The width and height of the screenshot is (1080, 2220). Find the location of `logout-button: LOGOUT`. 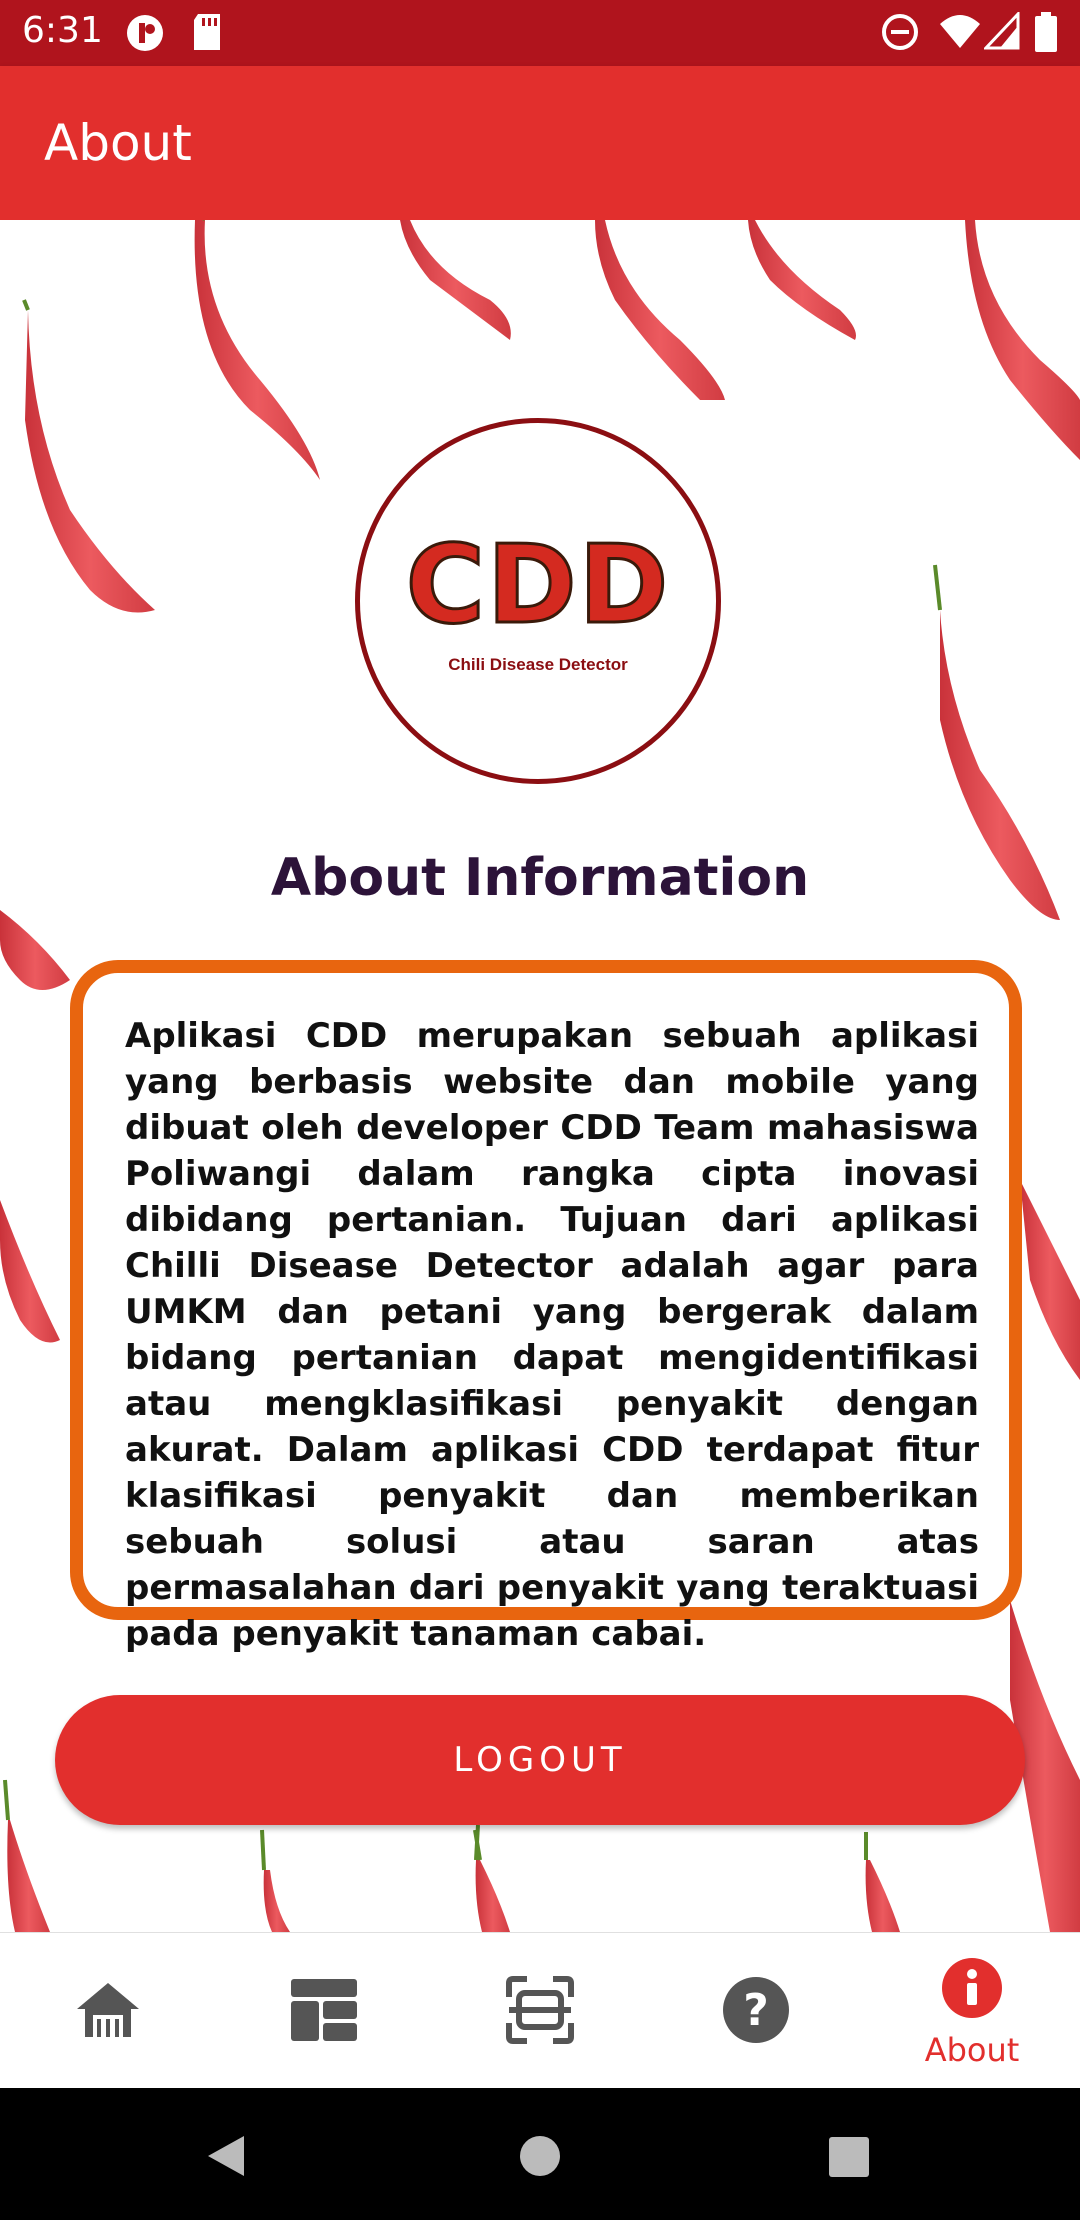

logout-button: LOGOUT is located at coordinates (540, 1760).